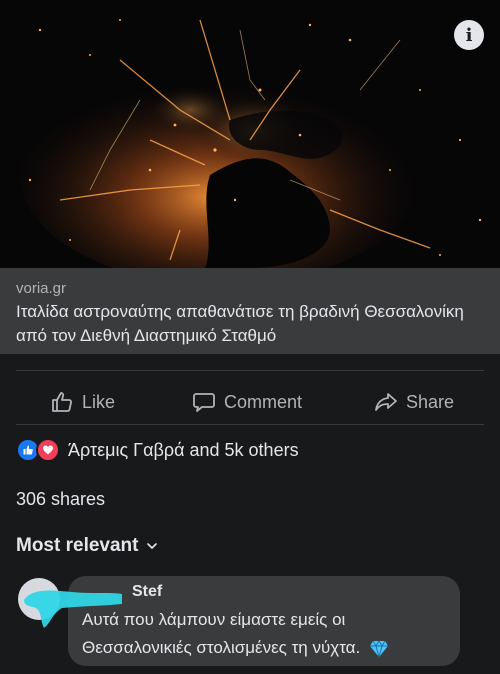 This screenshot has height=674, width=500. I want to click on reactions-summary: Άρτεμις Γαβρά and 5k others, so click(157, 450).